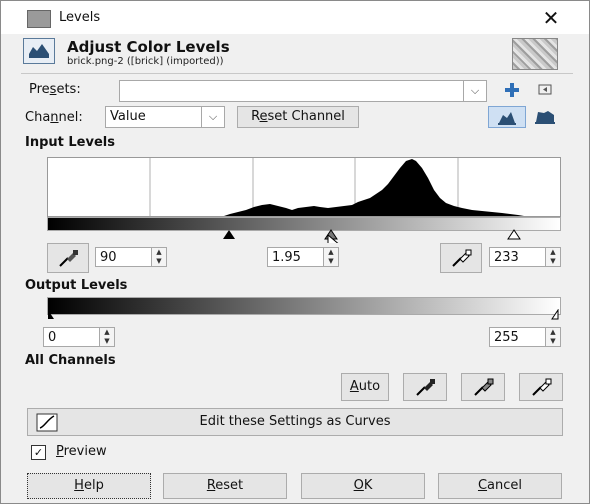  Describe the element at coordinates (555, 314) in the screenshot. I see `high-output-handle` at that location.